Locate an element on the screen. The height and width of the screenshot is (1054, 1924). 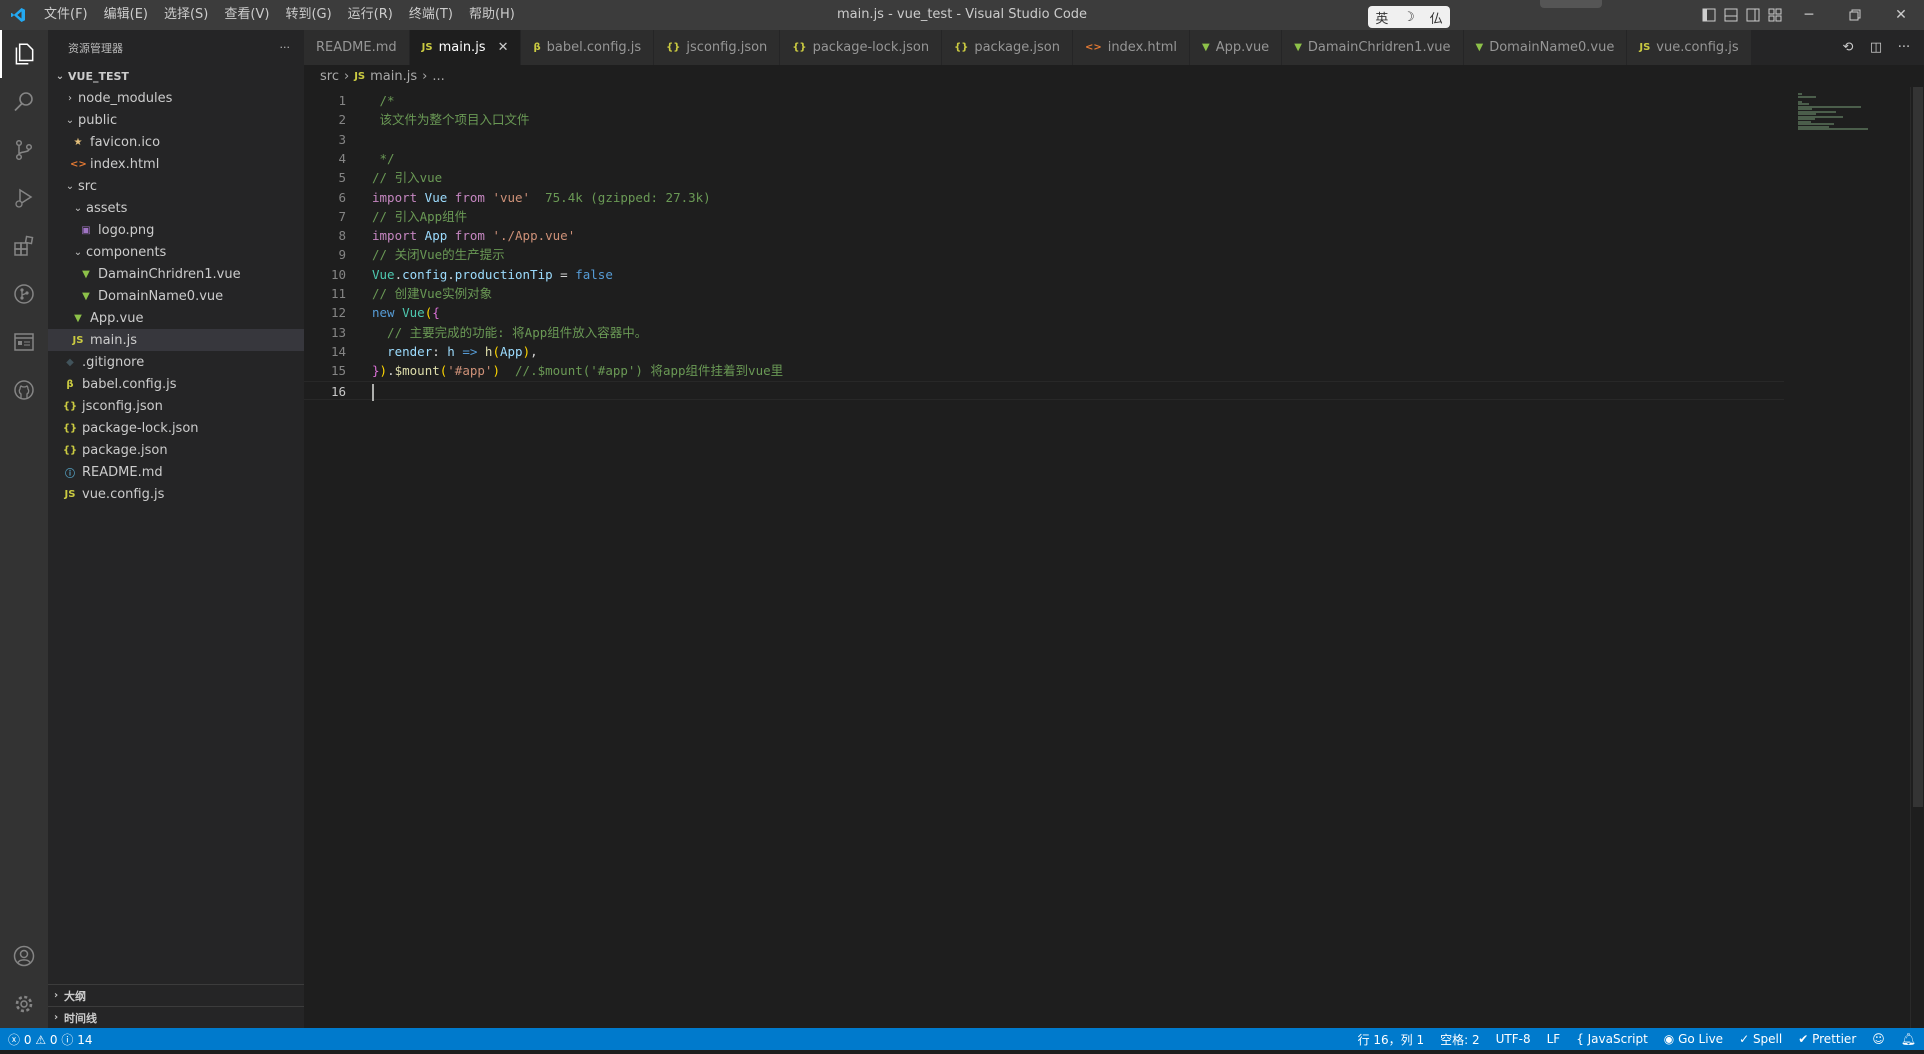
code-text: // 创建Vue实例对象 is located at coordinates (432, 293).